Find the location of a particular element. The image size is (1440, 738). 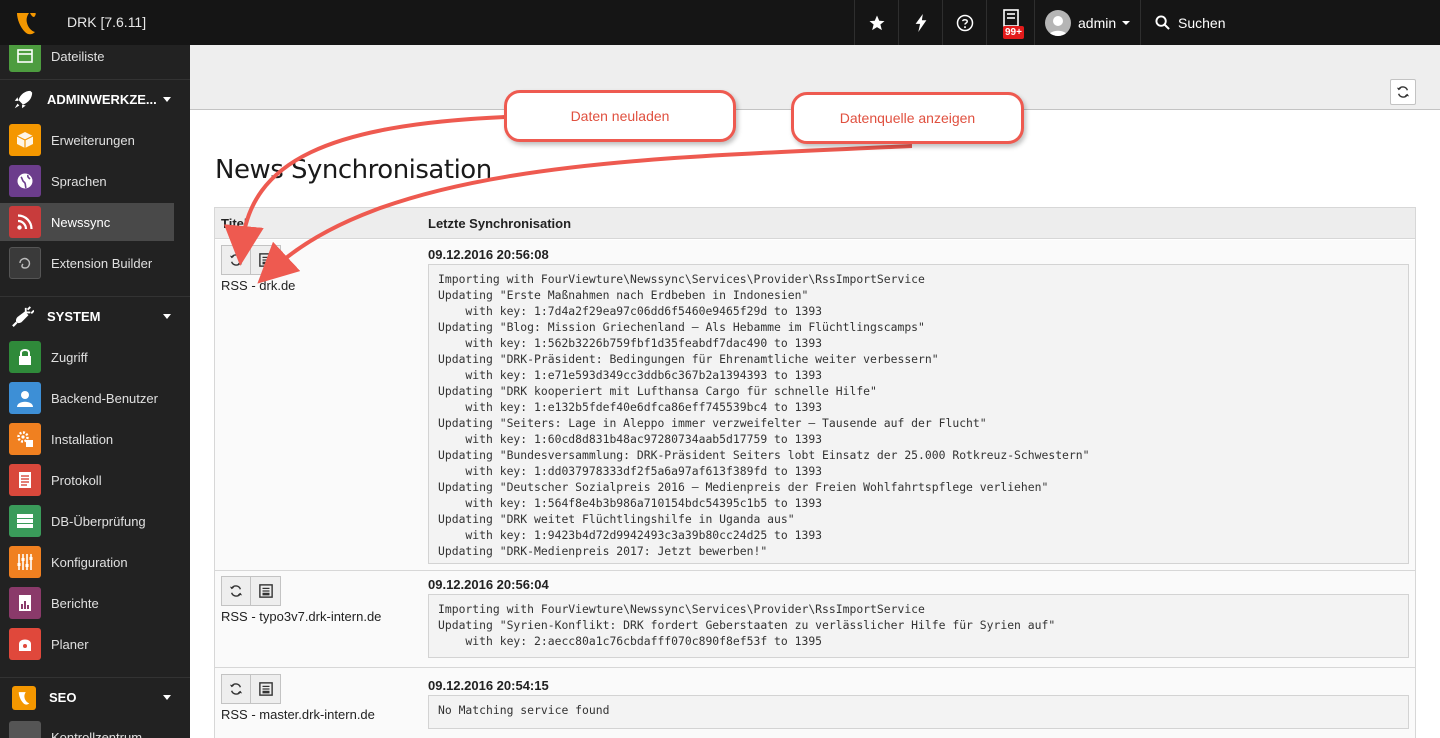

sidebar-item-label: Kontrollzentrum is located at coordinates (97, 733).